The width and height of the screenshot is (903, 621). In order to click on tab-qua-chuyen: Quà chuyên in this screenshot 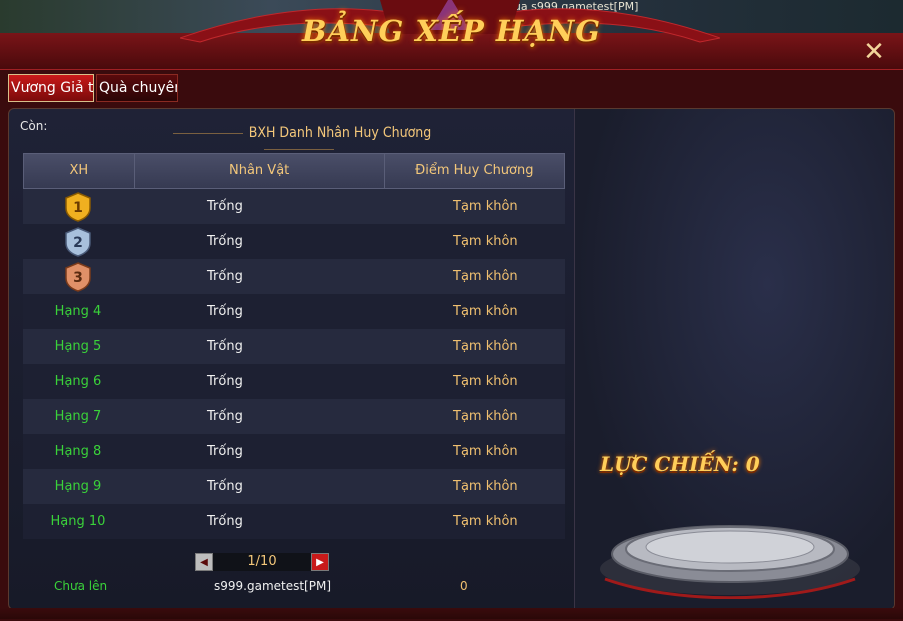, I will do `click(137, 88)`.